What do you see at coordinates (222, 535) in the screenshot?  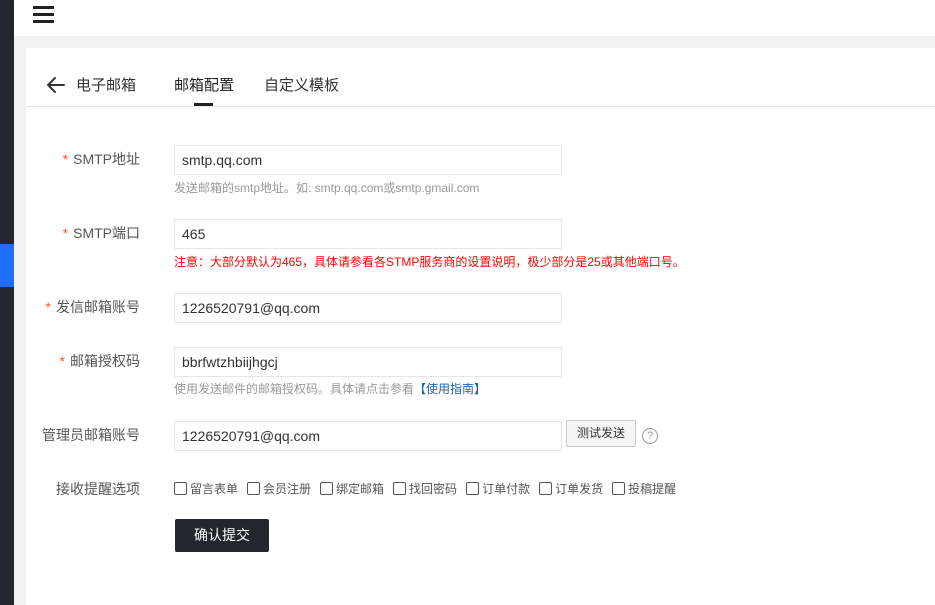 I see `submit-button: 确认提交` at bounding box center [222, 535].